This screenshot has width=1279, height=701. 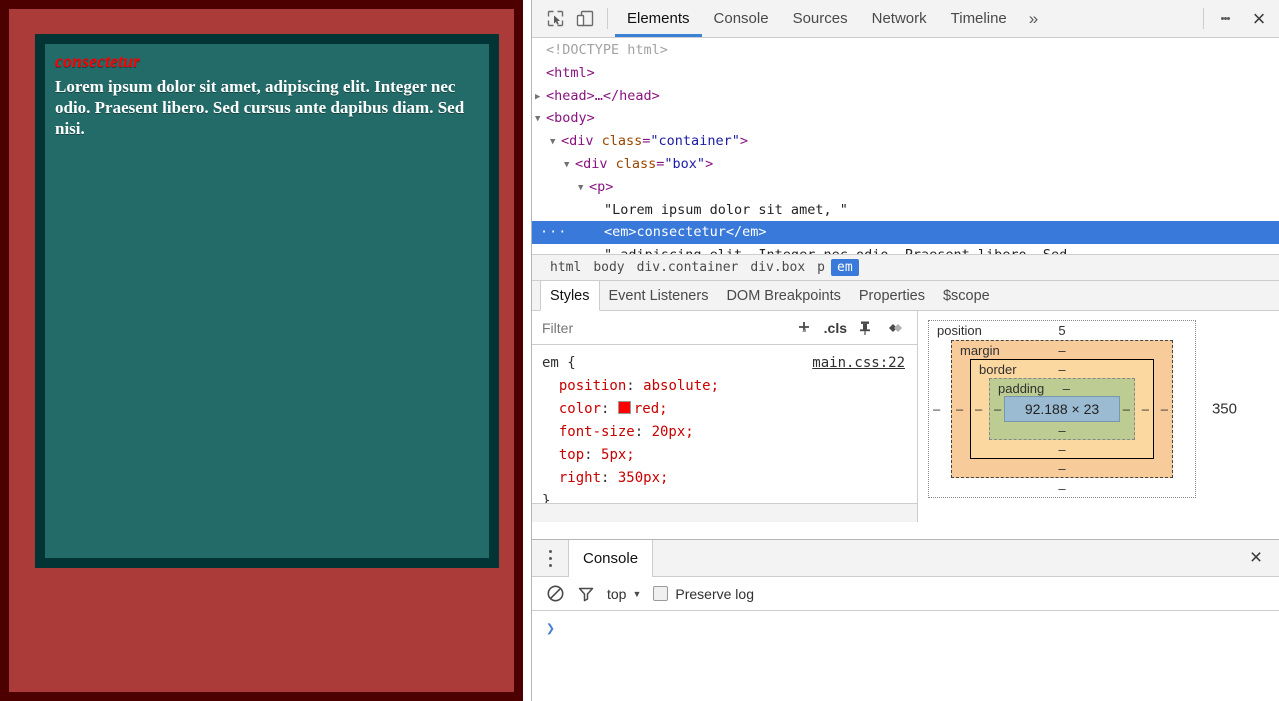 I want to click on box-model-content-size: 92.188 × 23, so click(x=1062, y=409).